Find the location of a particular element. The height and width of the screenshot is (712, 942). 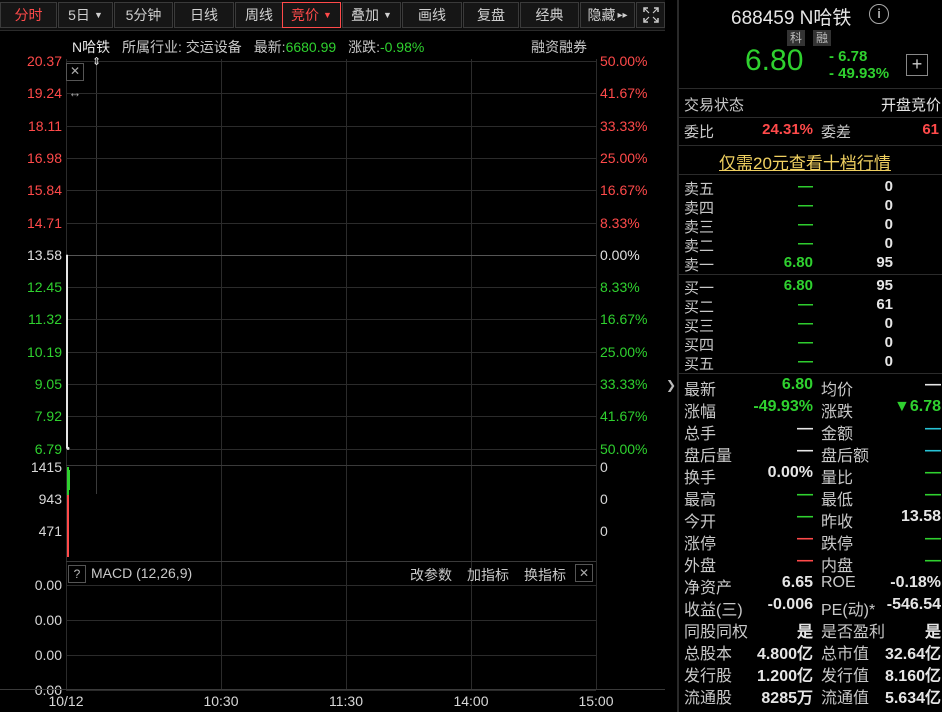

price-tick-label: 9.05 is located at coordinates (48, 384).